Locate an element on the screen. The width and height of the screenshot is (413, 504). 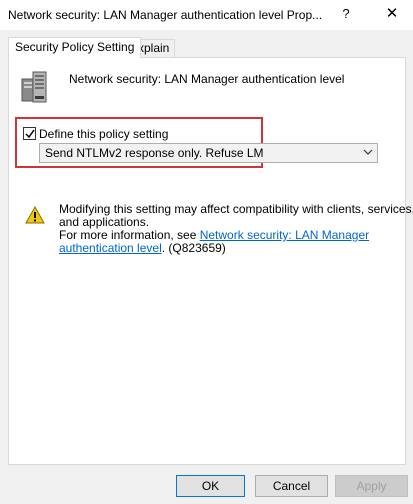
policy-help-link-part-2: authentication level is located at coordinates (110, 248).